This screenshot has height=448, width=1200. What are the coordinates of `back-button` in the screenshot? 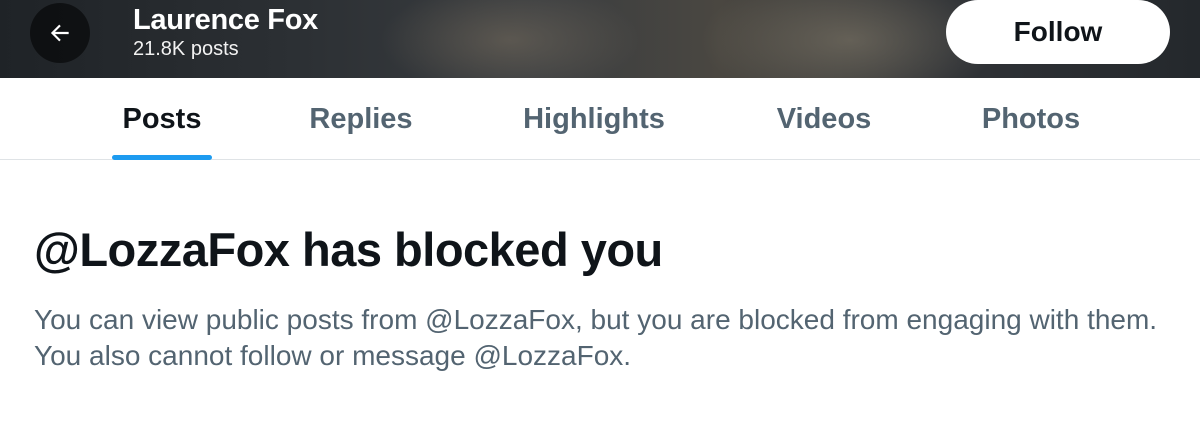 It's located at (60, 33).